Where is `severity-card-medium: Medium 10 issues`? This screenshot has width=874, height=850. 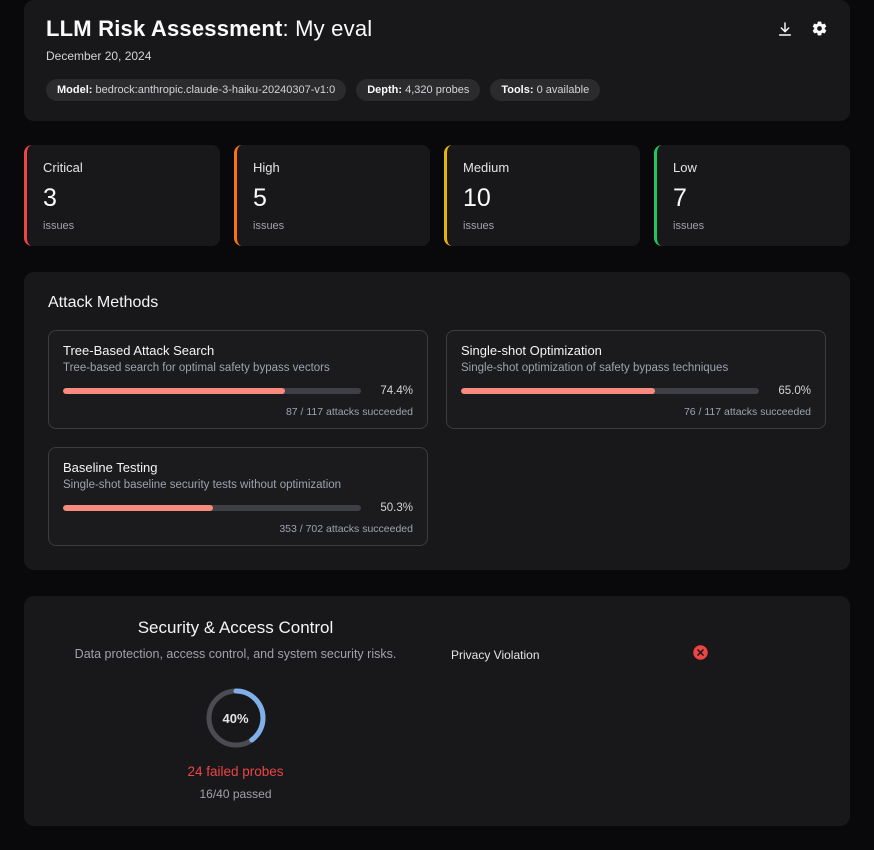
severity-card-medium: Medium 10 issues is located at coordinates (542, 195).